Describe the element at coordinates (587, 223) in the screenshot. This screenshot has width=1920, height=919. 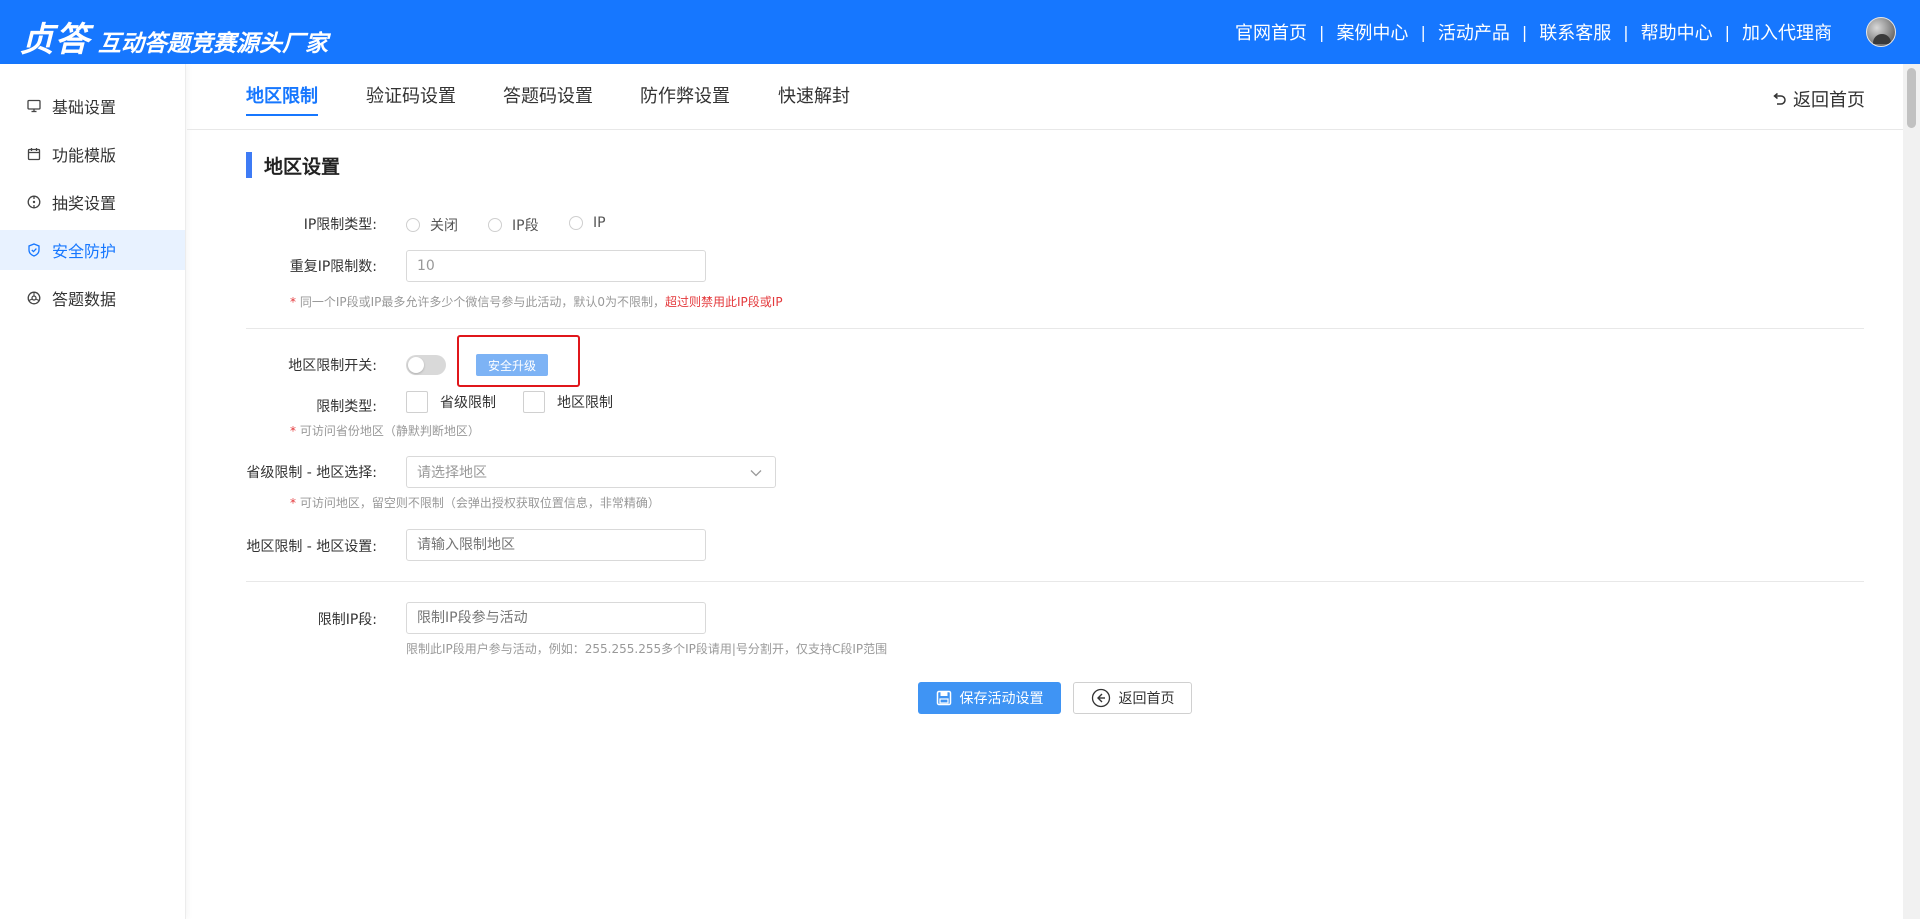
I see `radio-ip-type-ip: IP` at that location.